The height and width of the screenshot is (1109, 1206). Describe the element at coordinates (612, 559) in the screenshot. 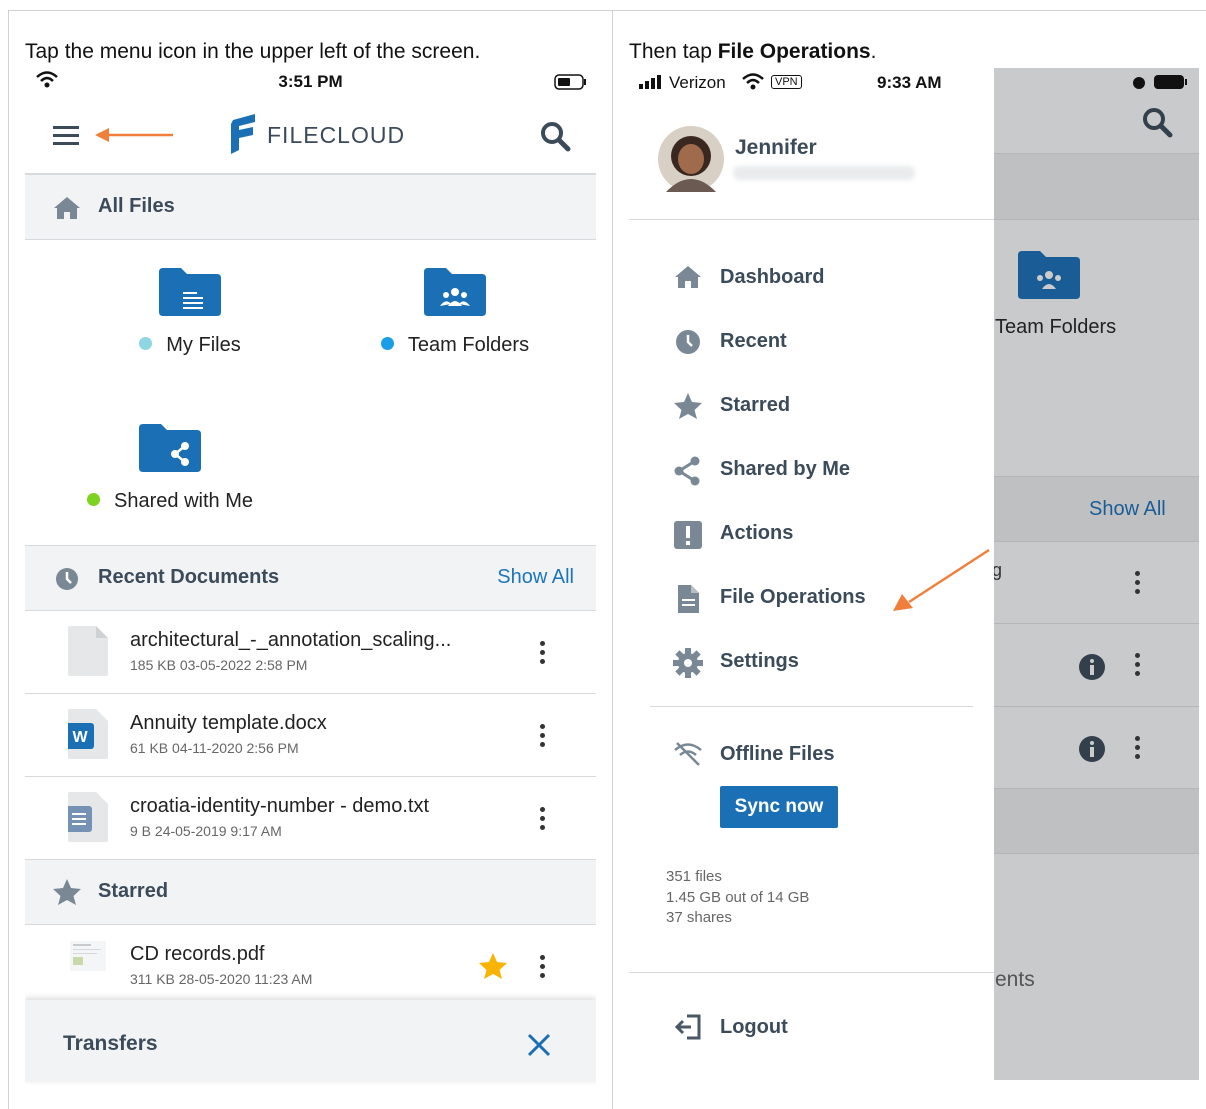

I see `center-divider` at that location.